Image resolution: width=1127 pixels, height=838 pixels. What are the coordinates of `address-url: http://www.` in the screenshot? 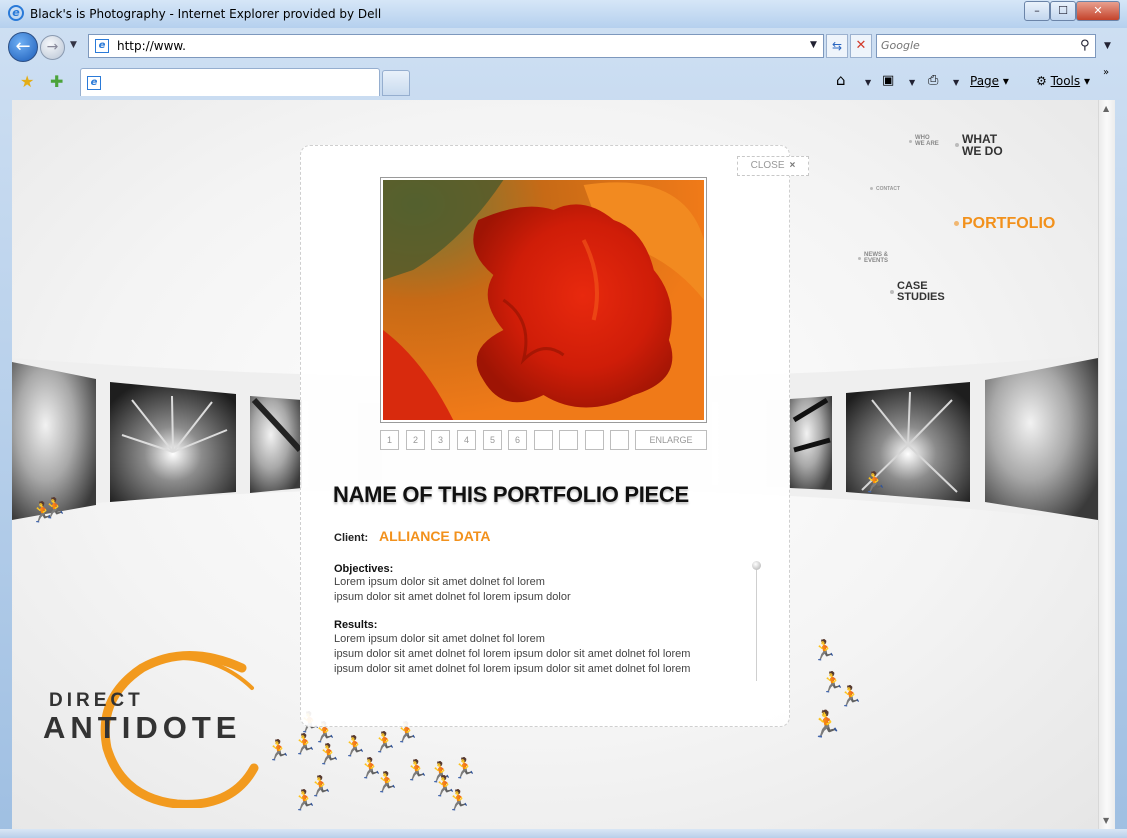 It's located at (151, 46).